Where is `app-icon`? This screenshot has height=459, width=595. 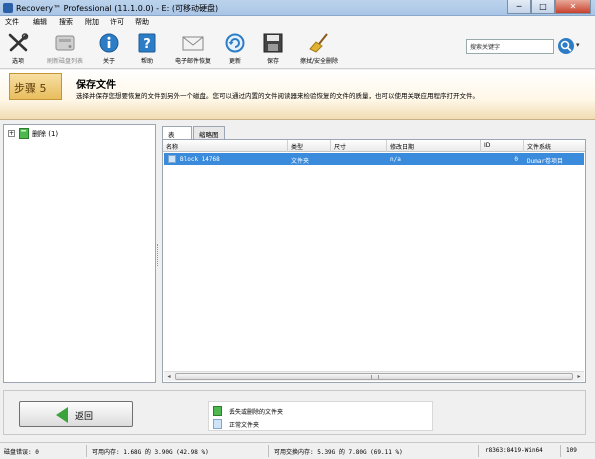 app-icon is located at coordinates (8, 8).